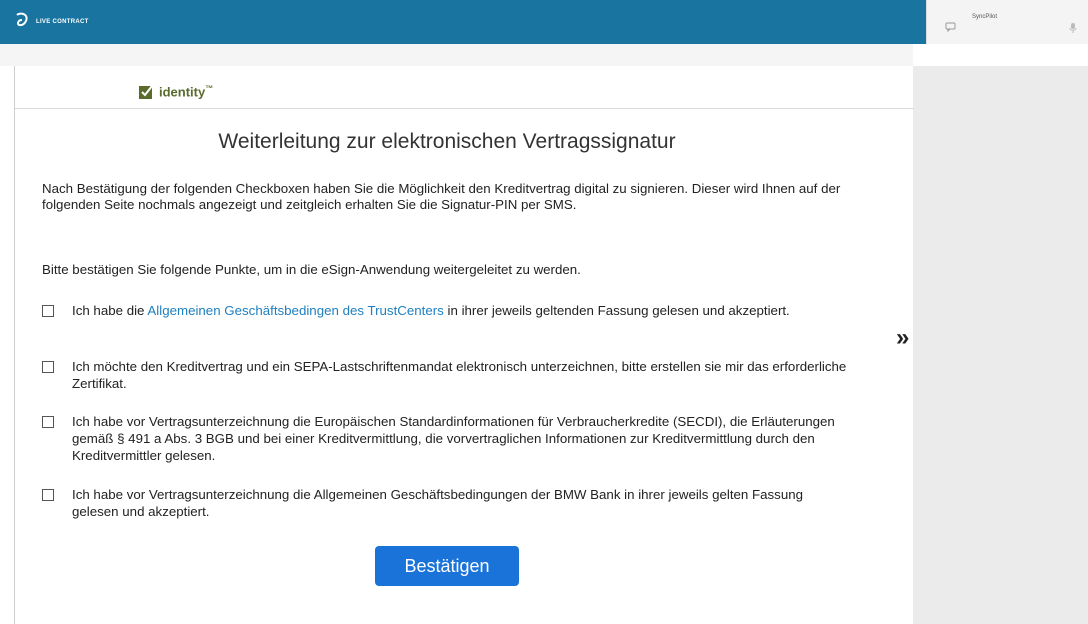 The height and width of the screenshot is (624, 1088). What do you see at coordinates (464, 108) in the screenshot?
I see `divider` at bounding box center [464, 108].